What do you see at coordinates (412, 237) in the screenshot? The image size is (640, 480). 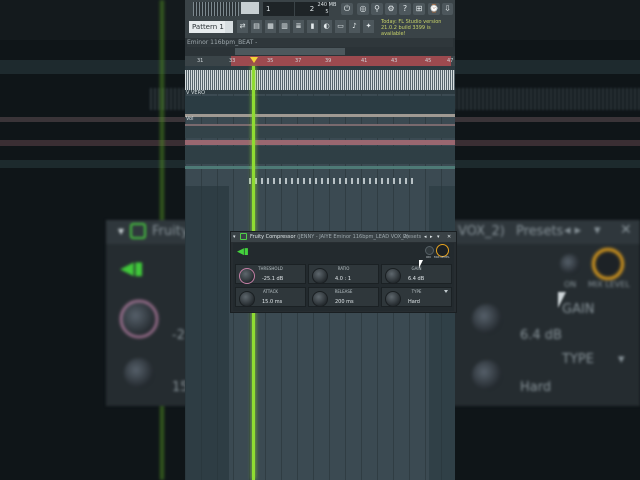 I see `presets-button: Presets` at bounding box center [412, 237].